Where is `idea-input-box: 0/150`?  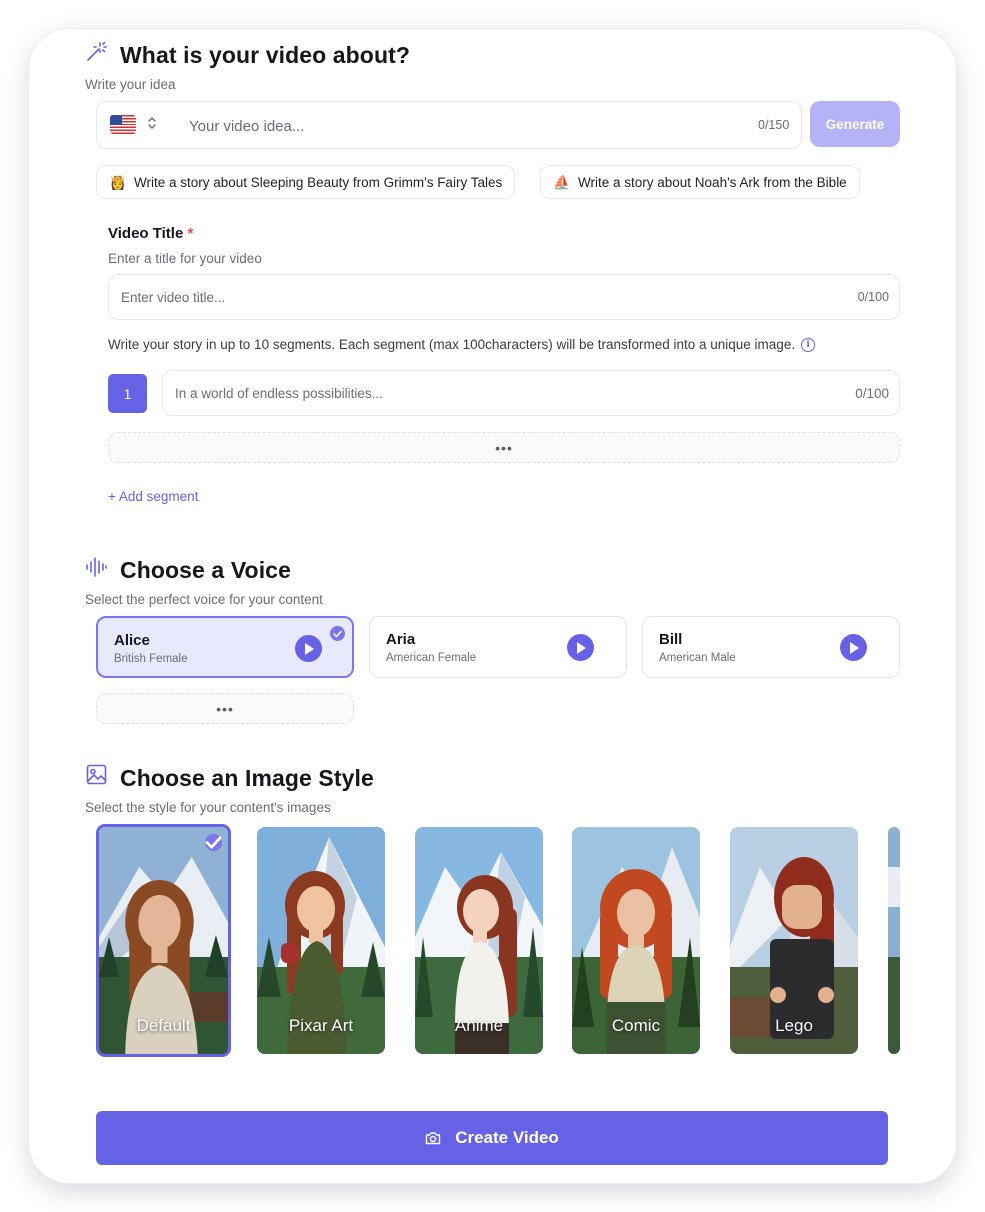 idea-input-box: 0/150 is located at coordinates (449, 125).